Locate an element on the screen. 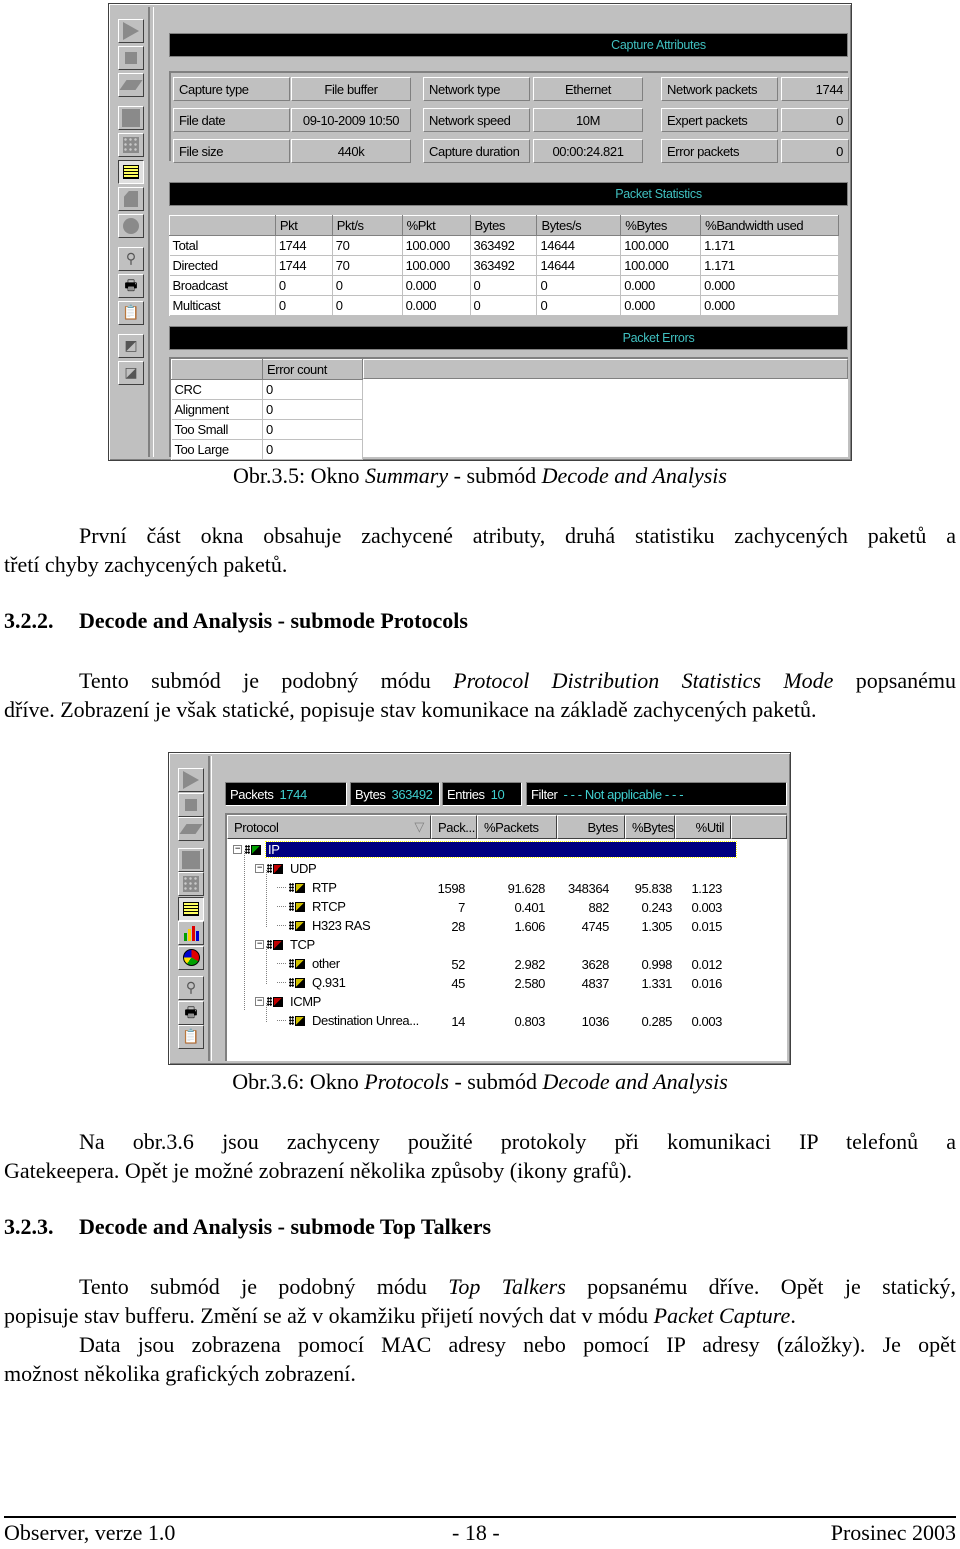 Image resolution: width=960 pixels, height=1549 pixels. bar is located at coordinates (197, 936).